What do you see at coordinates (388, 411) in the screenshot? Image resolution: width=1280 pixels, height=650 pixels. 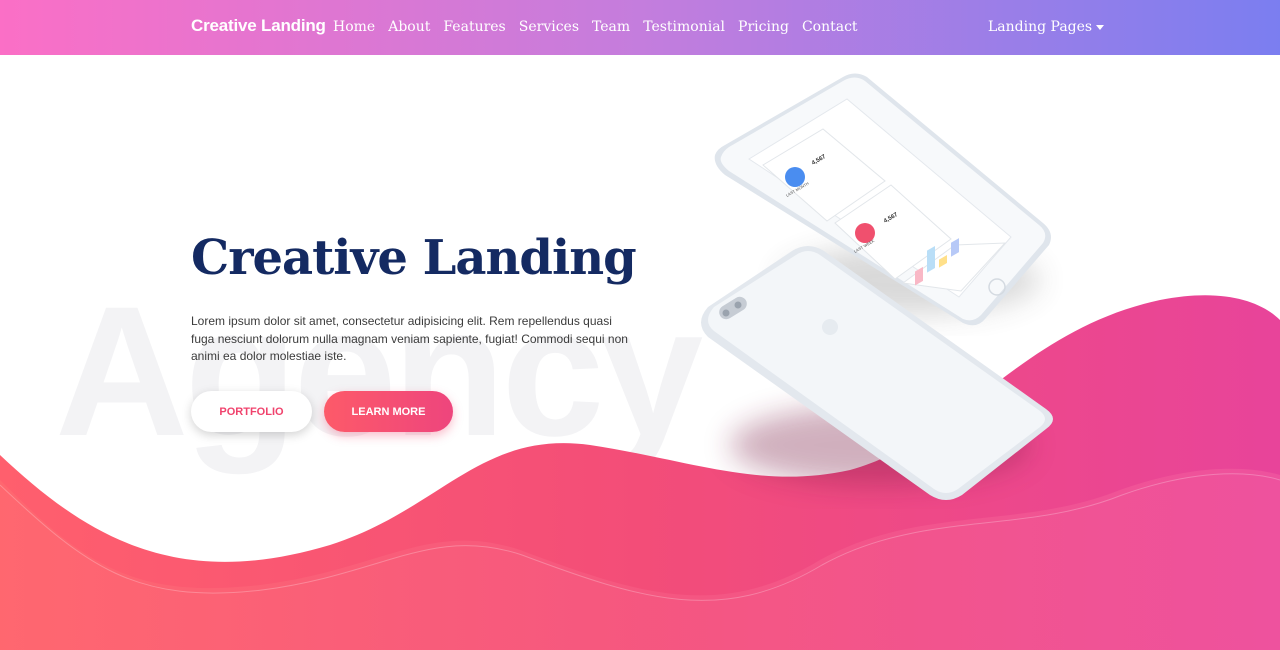 I see `learn-more-button: LEARN MORE` at bounding box center [388, 411].